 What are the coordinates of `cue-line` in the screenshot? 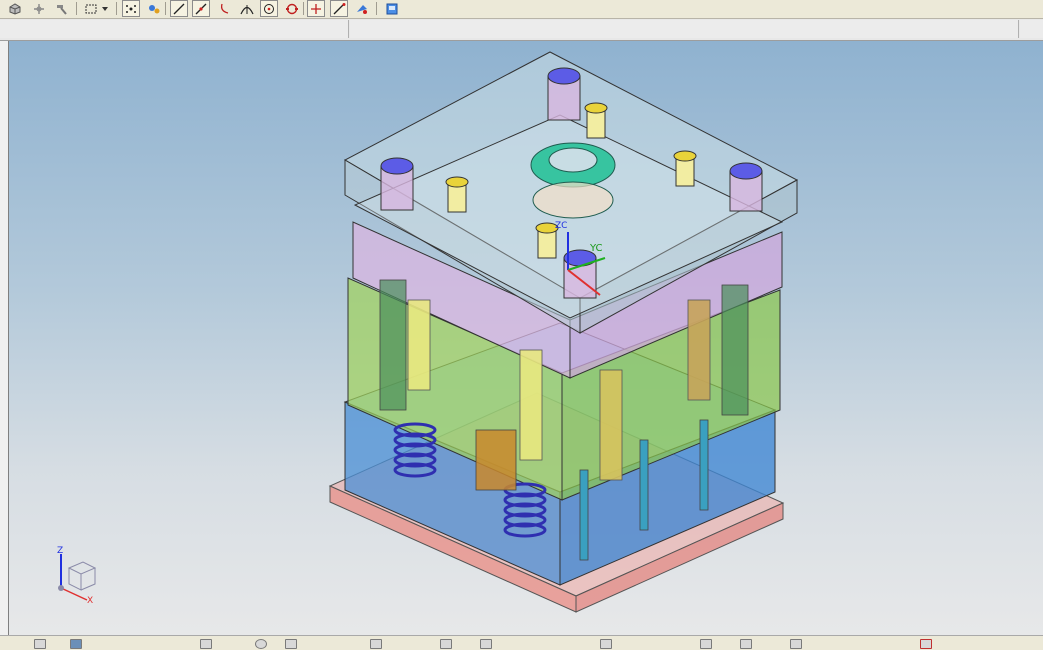 It's located at (521, 30).